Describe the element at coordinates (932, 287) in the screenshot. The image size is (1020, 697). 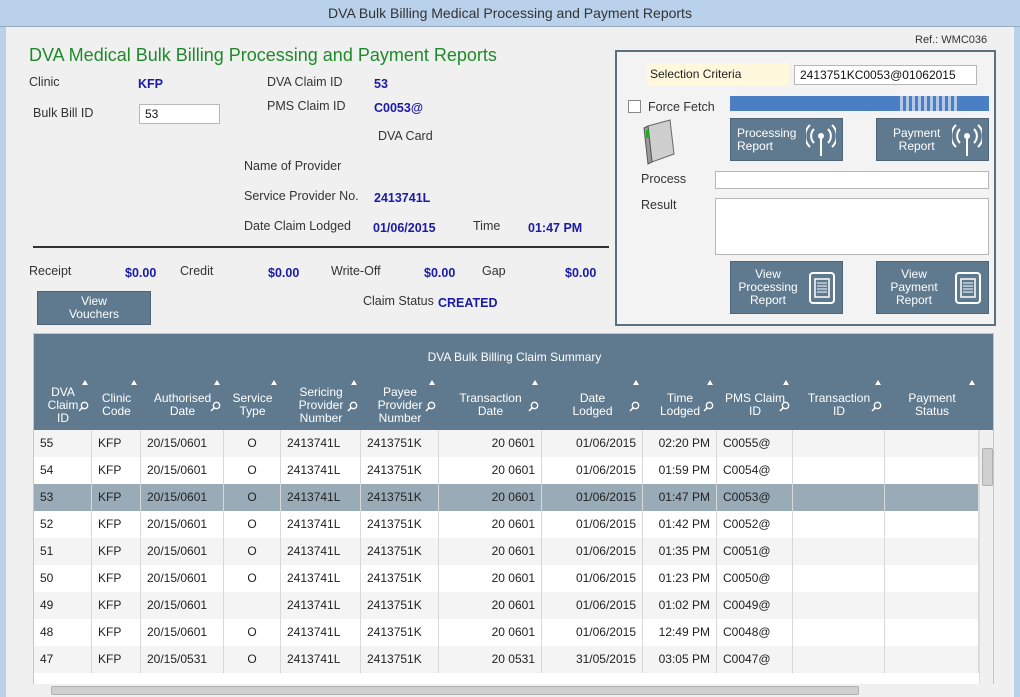
I see `view-payment-report-button: View Payment Report` at that location.